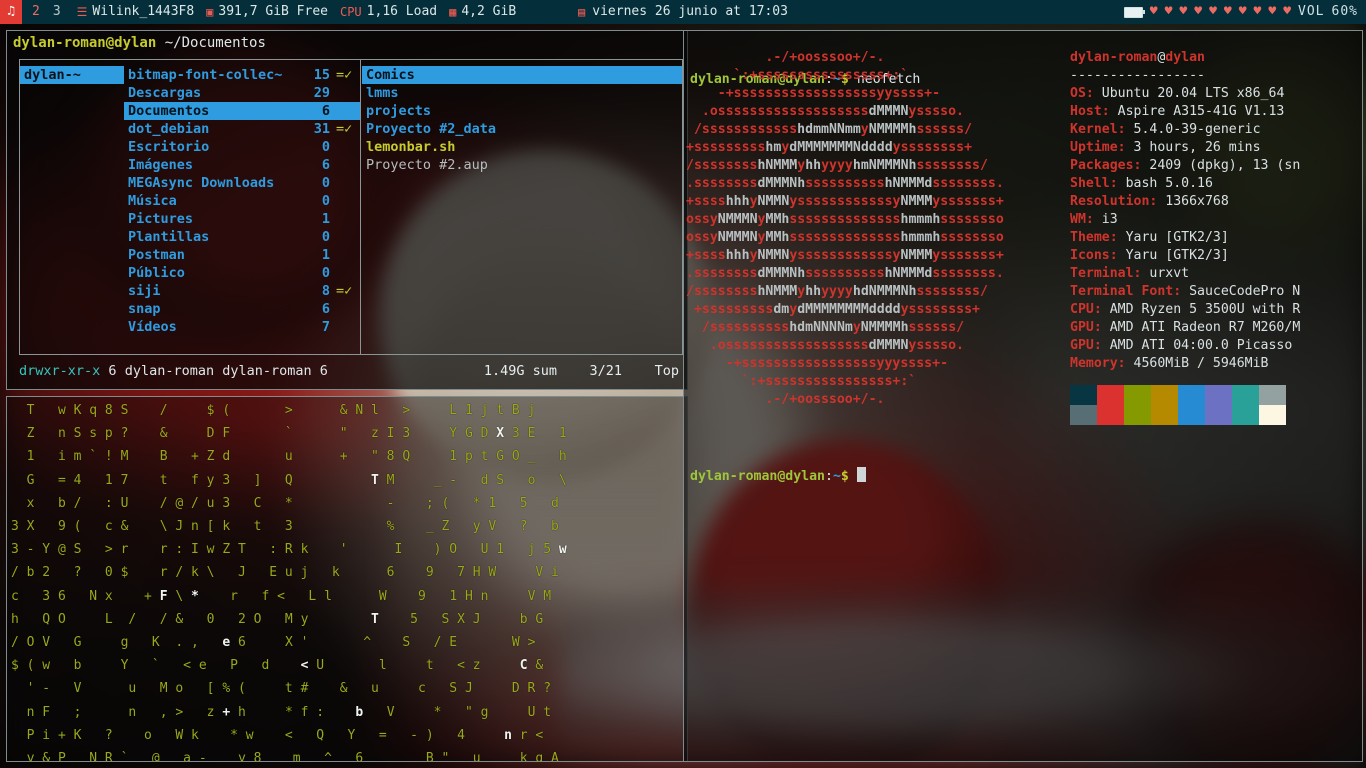 The height and width of the screenshot is (768, 1366). I want to click on neofetch-field-value: Aspire A315-41G V1.13, so click(1197, 111).